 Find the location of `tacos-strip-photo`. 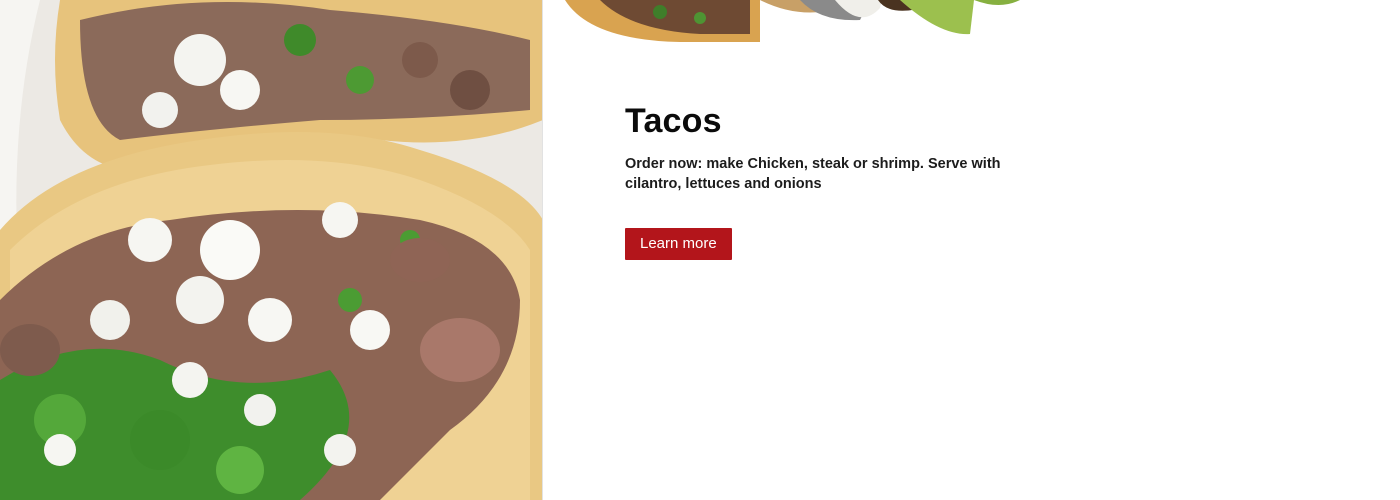

tacos-strip-photo is located at coordinates (795, 22).